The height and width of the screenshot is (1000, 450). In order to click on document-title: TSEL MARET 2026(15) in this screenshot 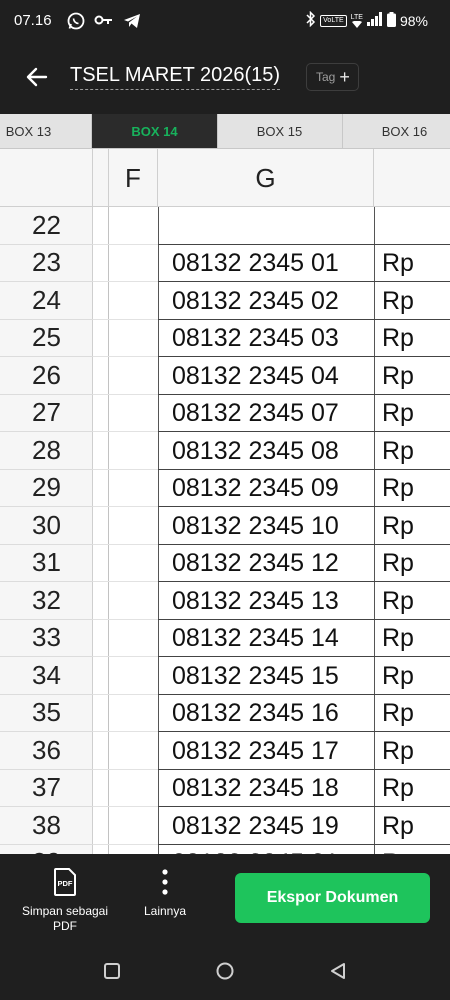, I will do `click(175, 77)`.